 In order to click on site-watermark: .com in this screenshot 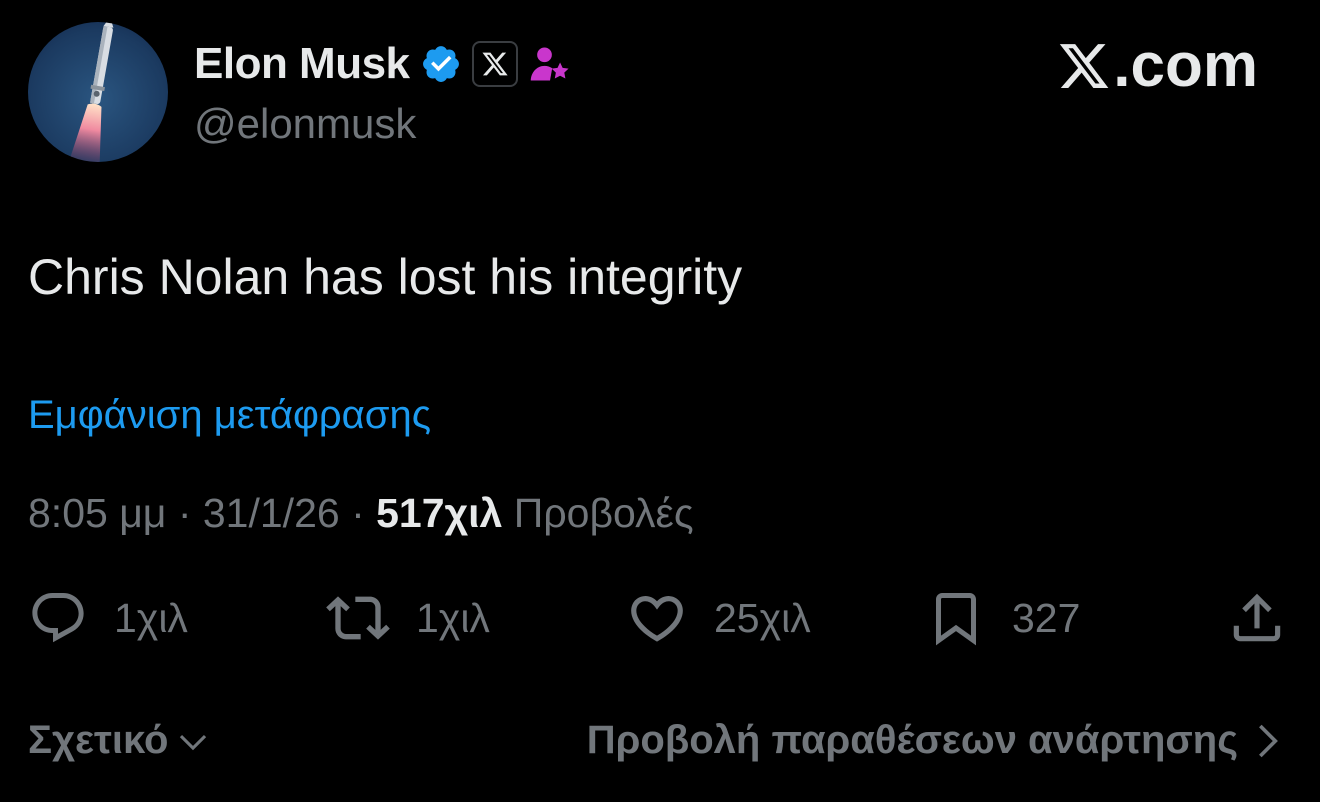, I will do `click(1157, 65)`.